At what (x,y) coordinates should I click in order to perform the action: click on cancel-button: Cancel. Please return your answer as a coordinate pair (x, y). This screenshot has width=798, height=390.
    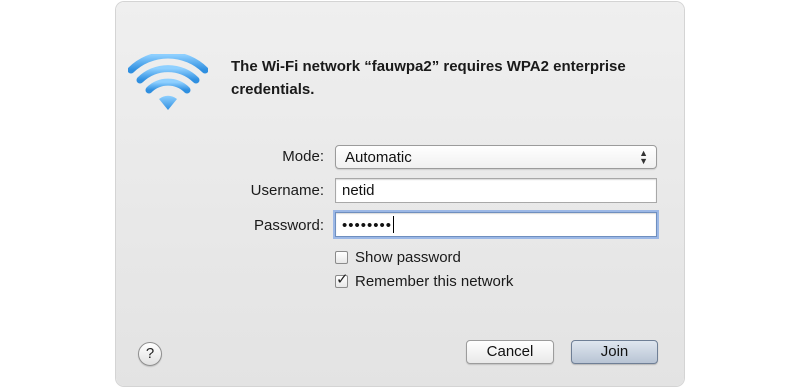
    Looking at the image, I should click on (510, 352).